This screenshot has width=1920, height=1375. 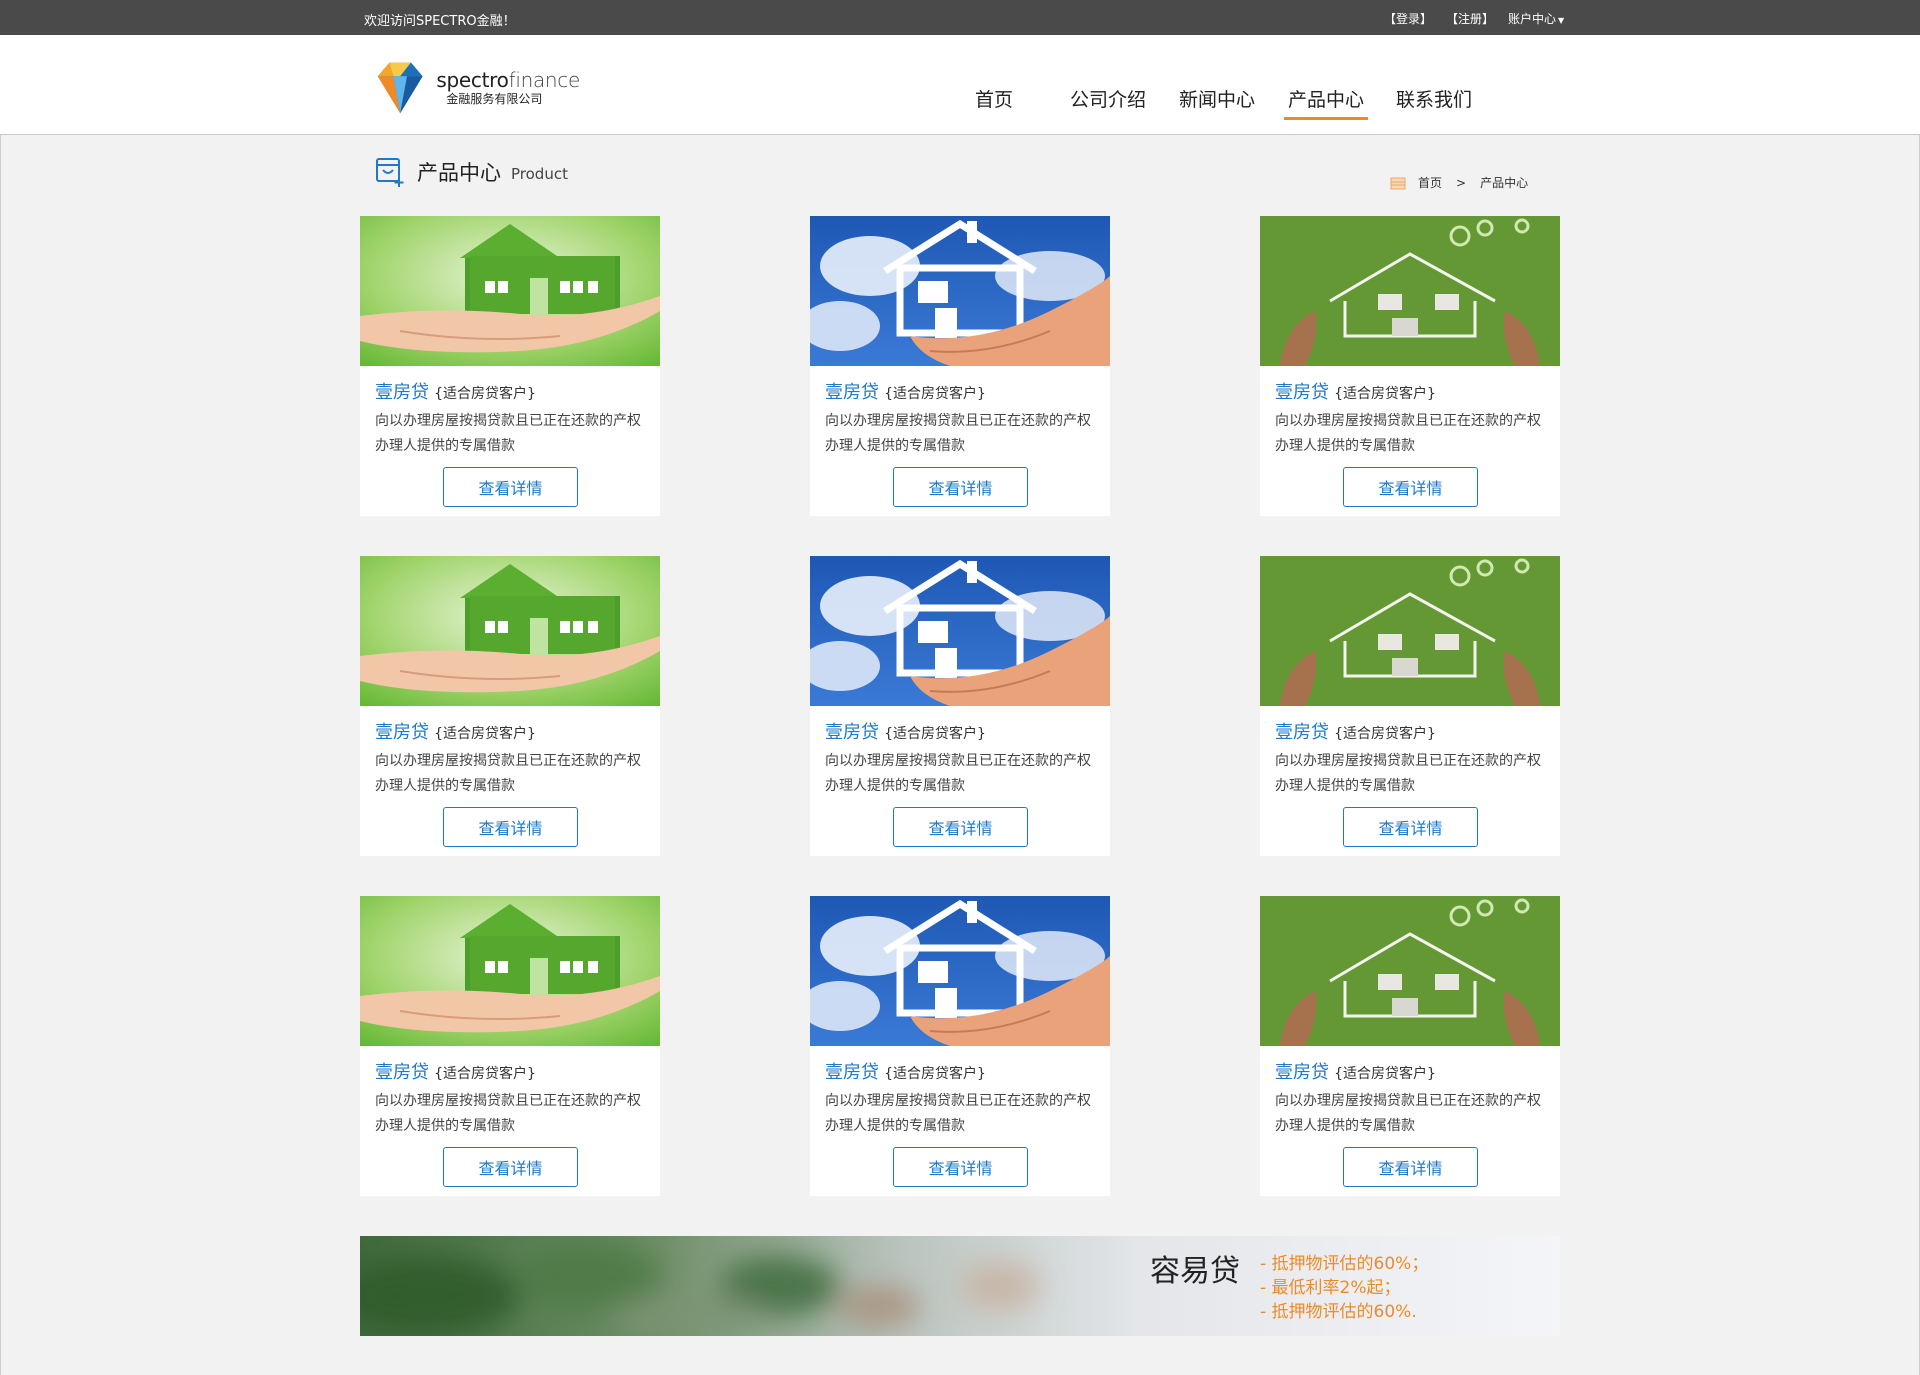 What do you see at coordinates (1217, 98) in the screenshot?
I see `nav-item-news: 新闻中心` at bounding box center [1217, 98].